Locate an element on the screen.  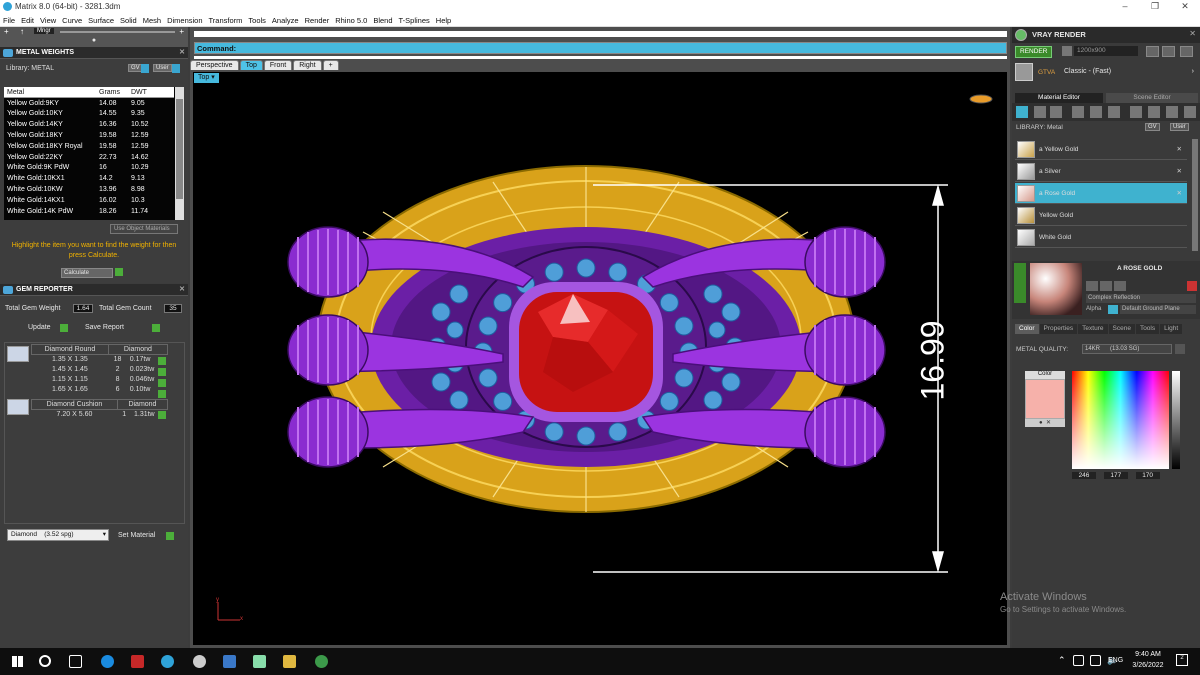
menu-blend: Blend is located at coordinates (382, 20).